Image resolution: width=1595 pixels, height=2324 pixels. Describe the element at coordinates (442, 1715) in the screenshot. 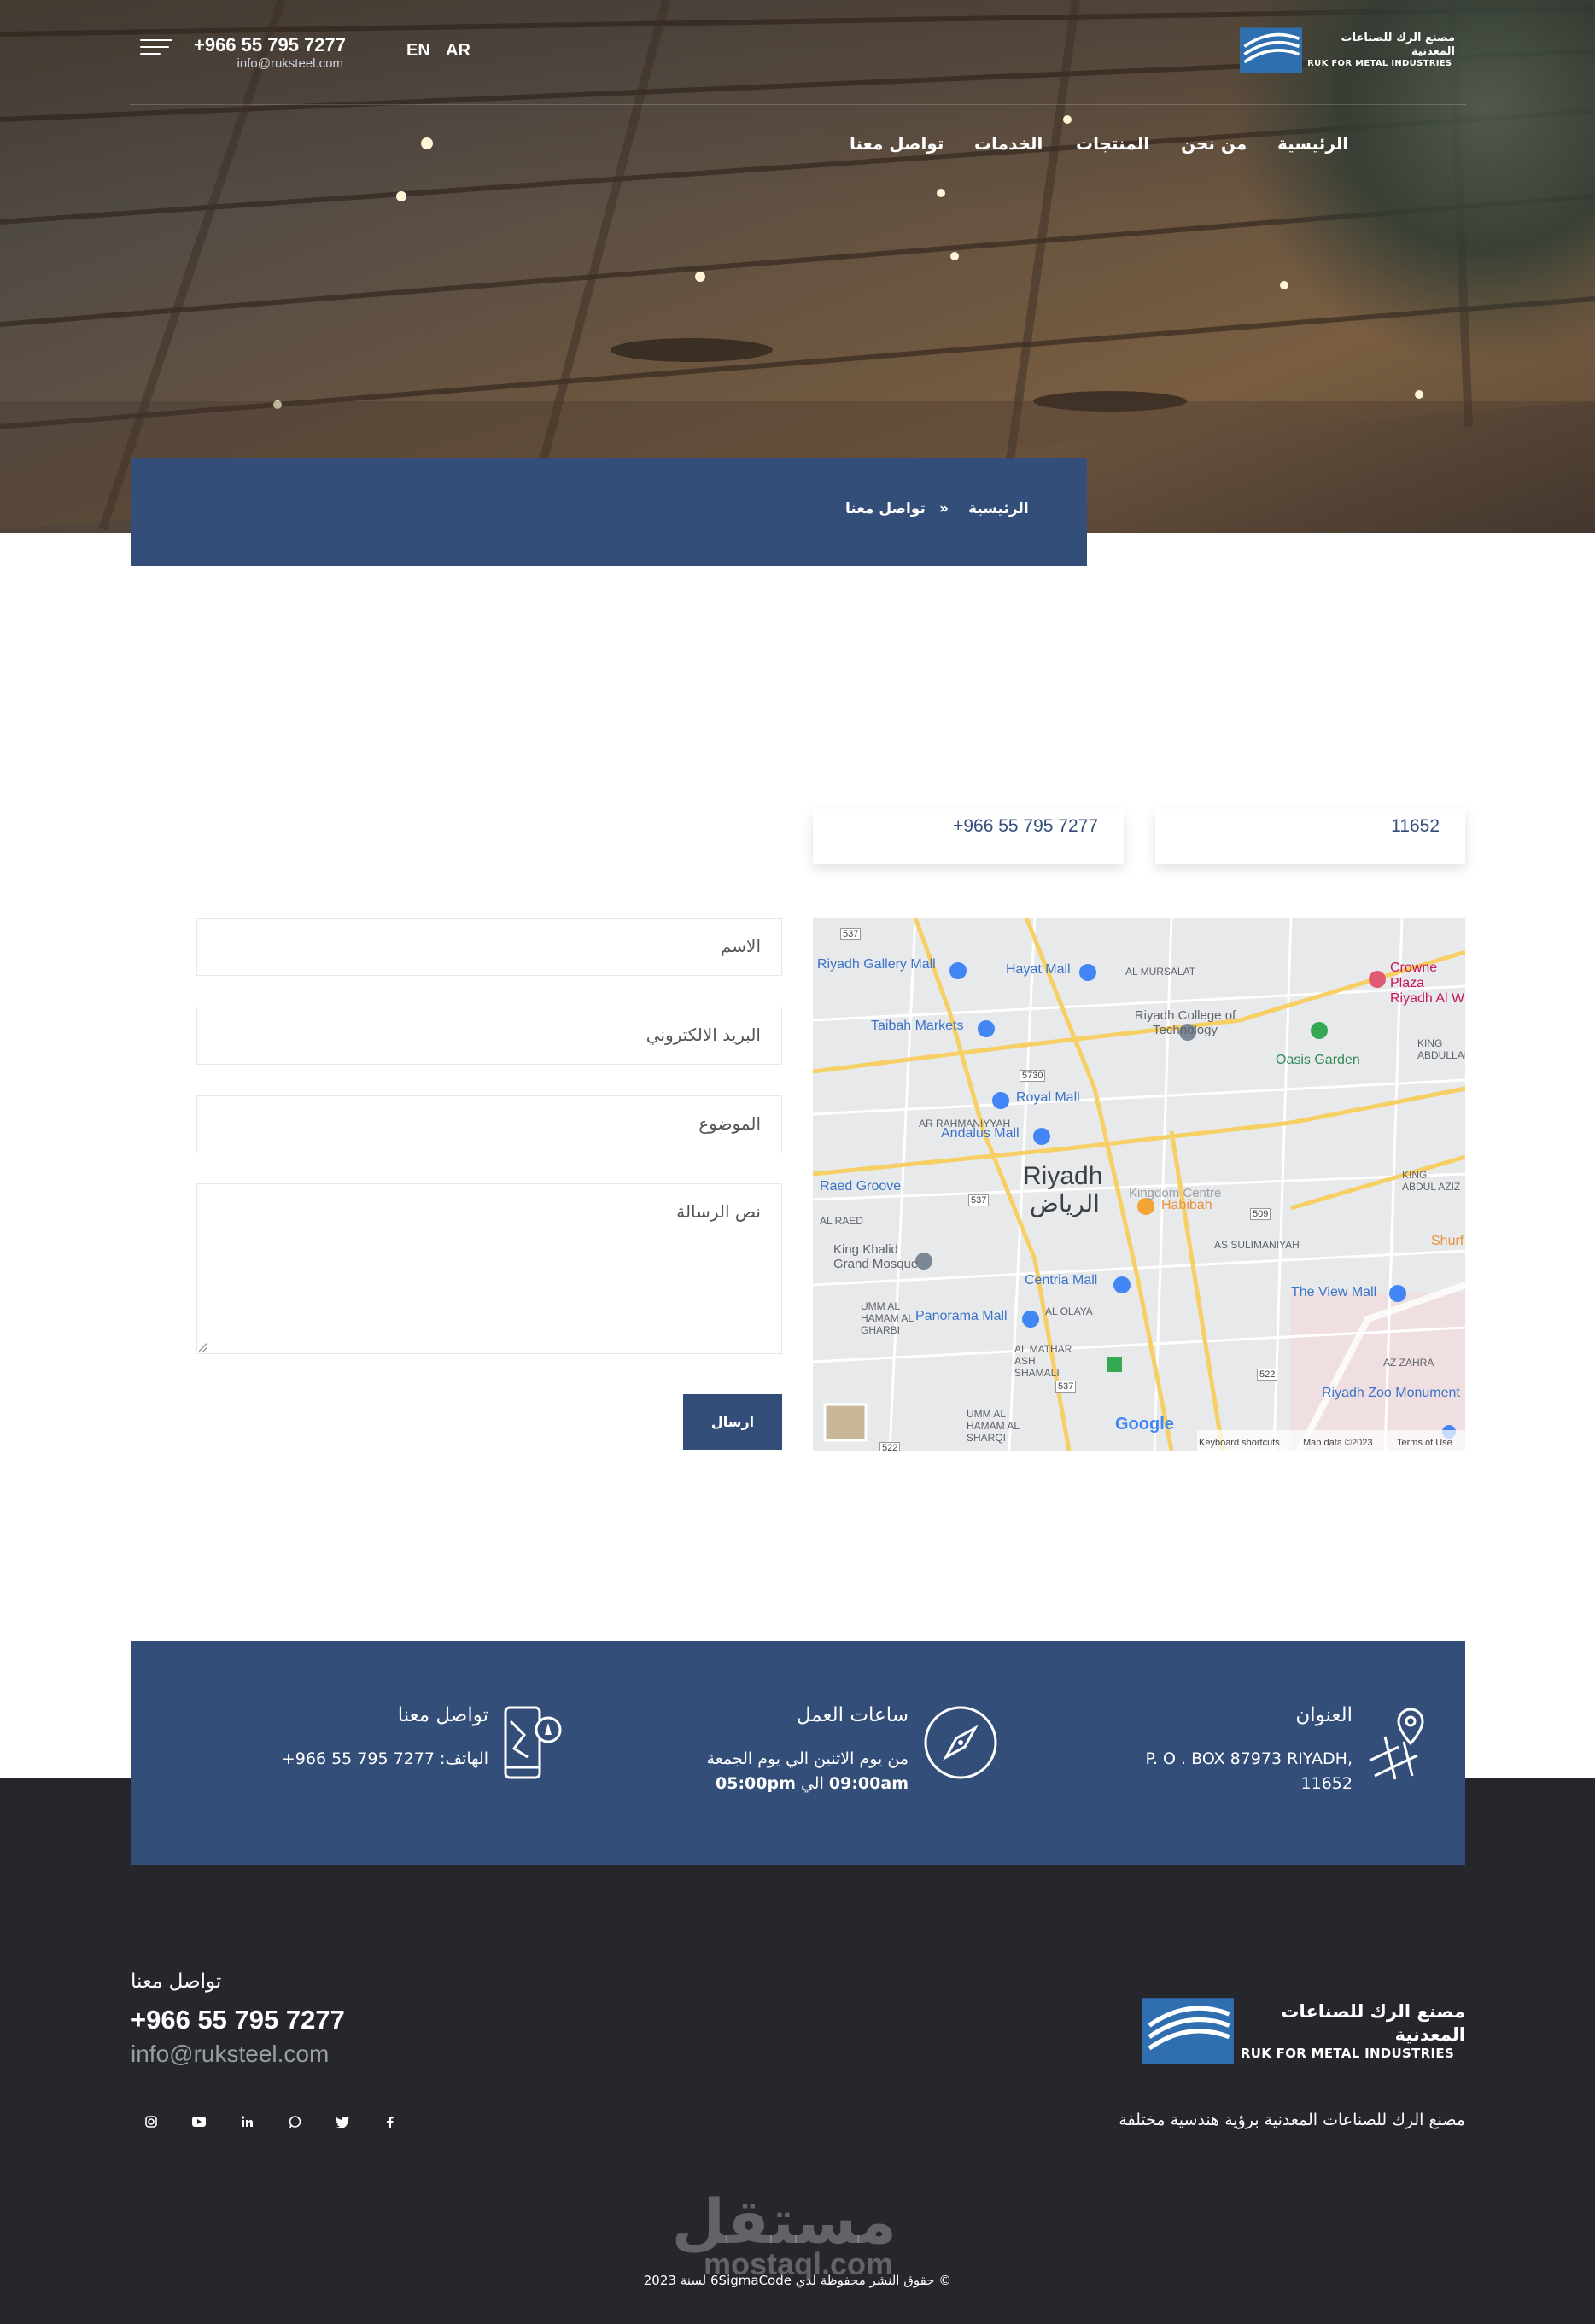

I see `contact-title: تواصل معنا` at that location.